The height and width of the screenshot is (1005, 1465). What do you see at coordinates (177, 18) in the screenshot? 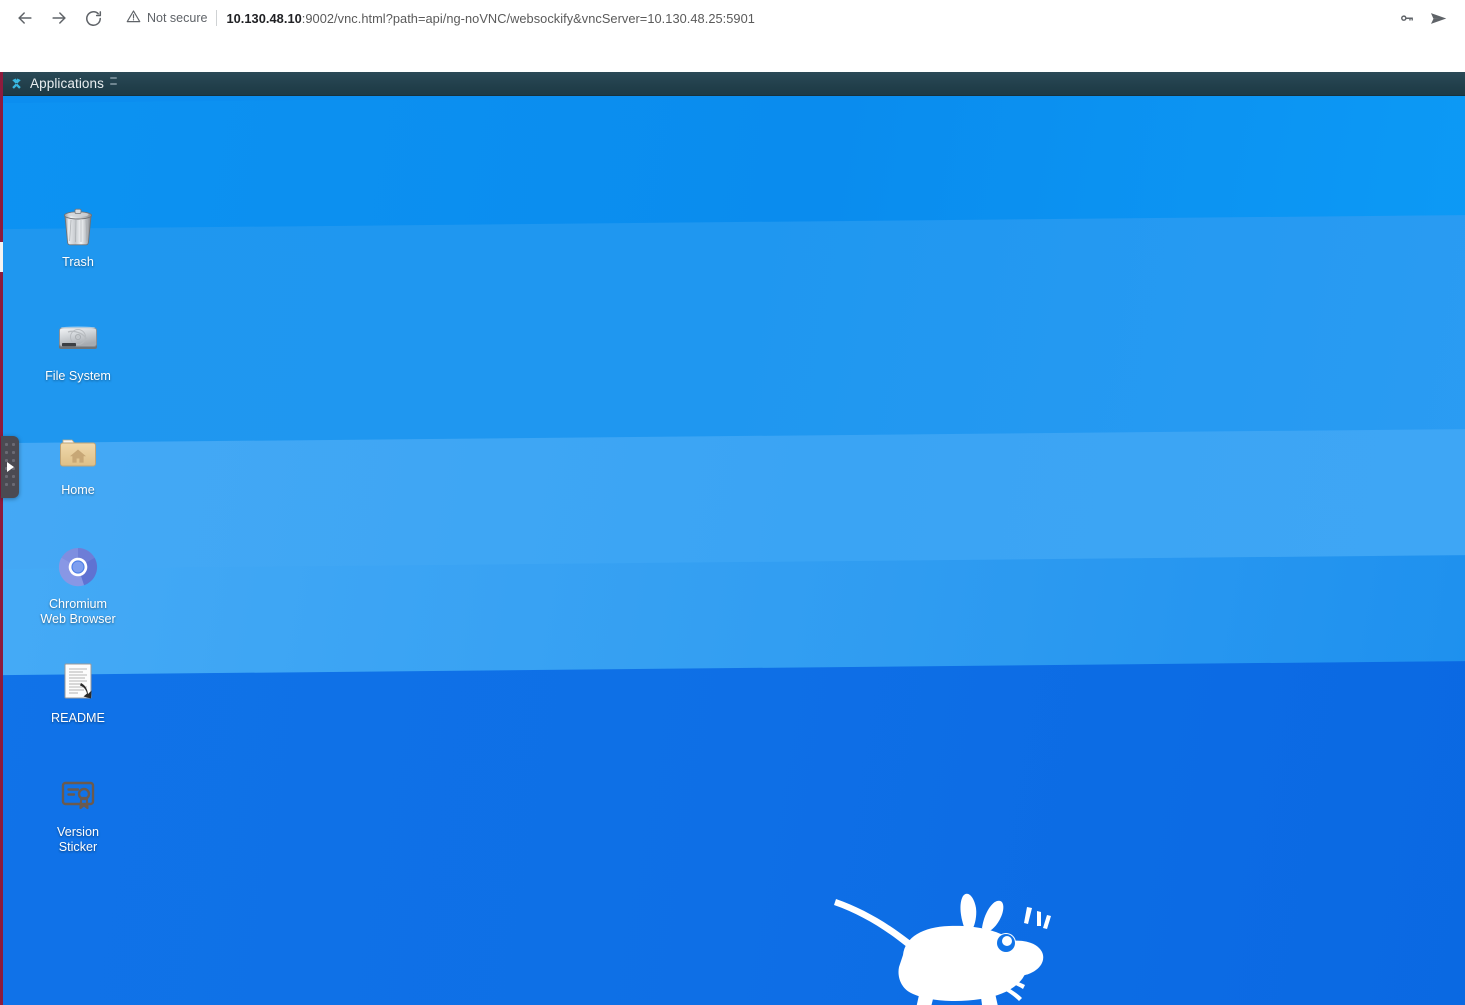
I see `security-label: Not secure` at bounding box center [177, 18].